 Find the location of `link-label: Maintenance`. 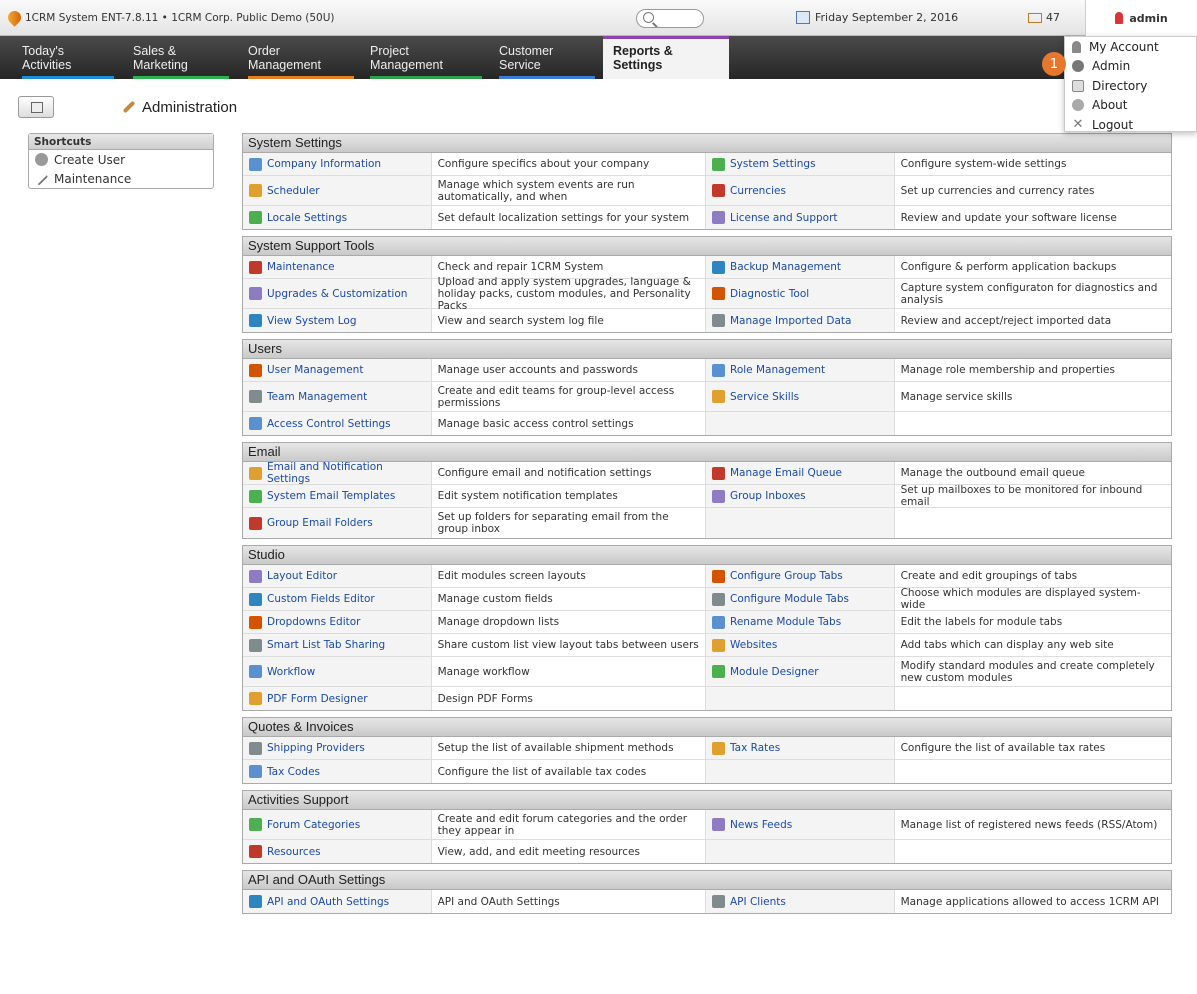

link-label: Maintenance is located at coordinates (301, 267).